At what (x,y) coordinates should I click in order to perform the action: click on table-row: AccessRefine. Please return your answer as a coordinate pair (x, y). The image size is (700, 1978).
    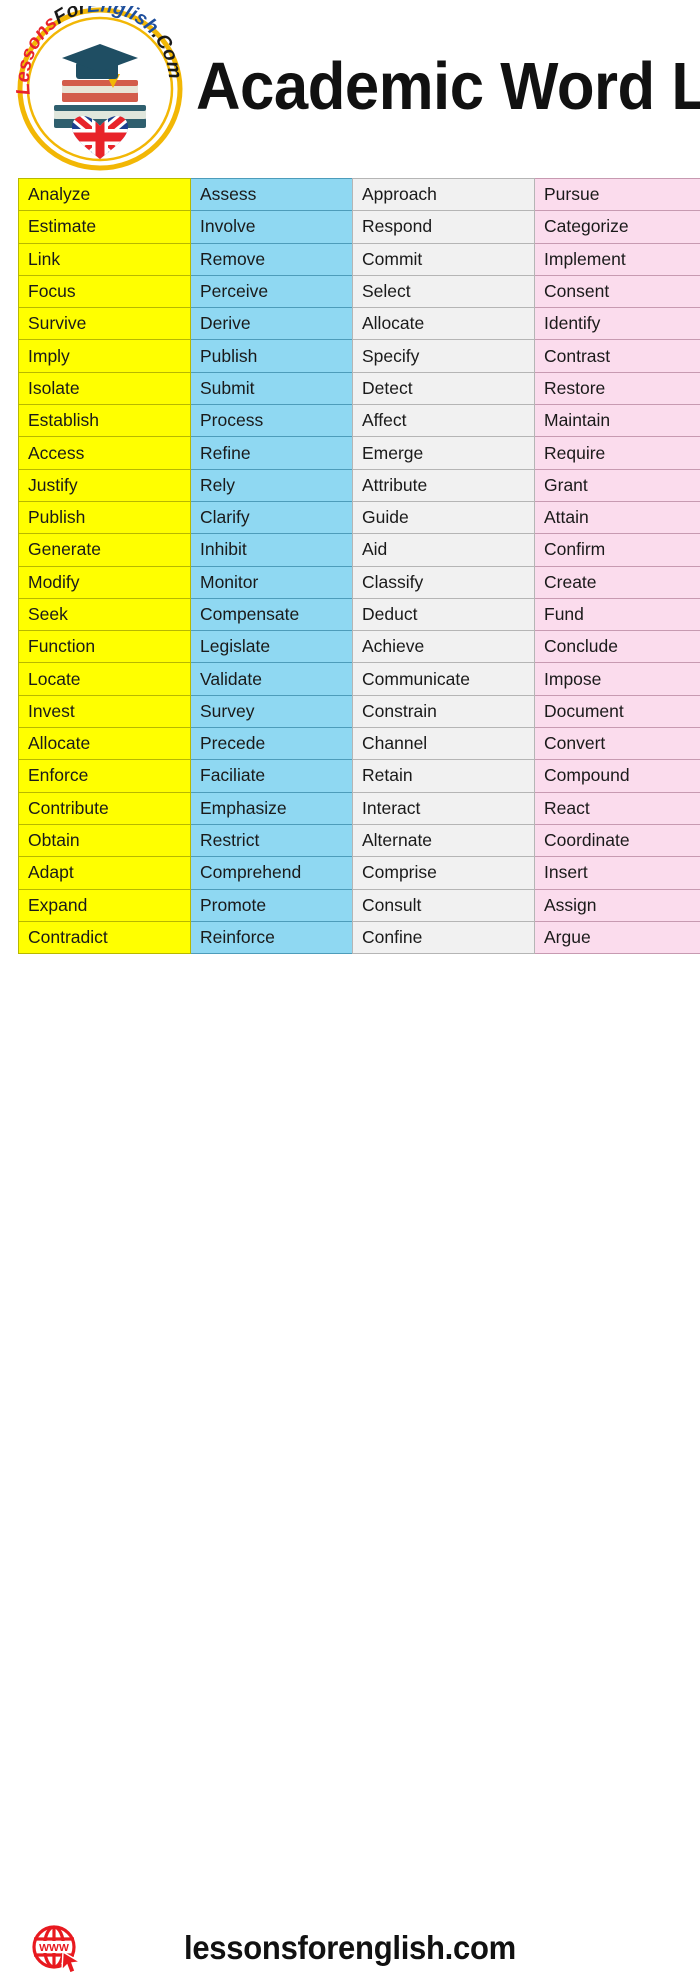
    Looking at the image, I should click on (191, 453).